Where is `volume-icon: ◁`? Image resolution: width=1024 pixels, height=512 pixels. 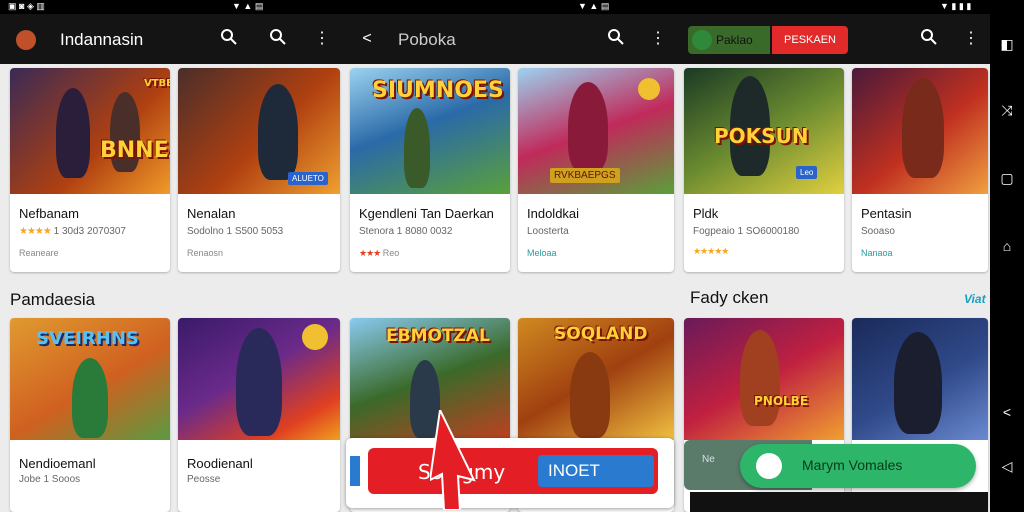 volume-icon: ◁ is located at coordinates (1007, 466).